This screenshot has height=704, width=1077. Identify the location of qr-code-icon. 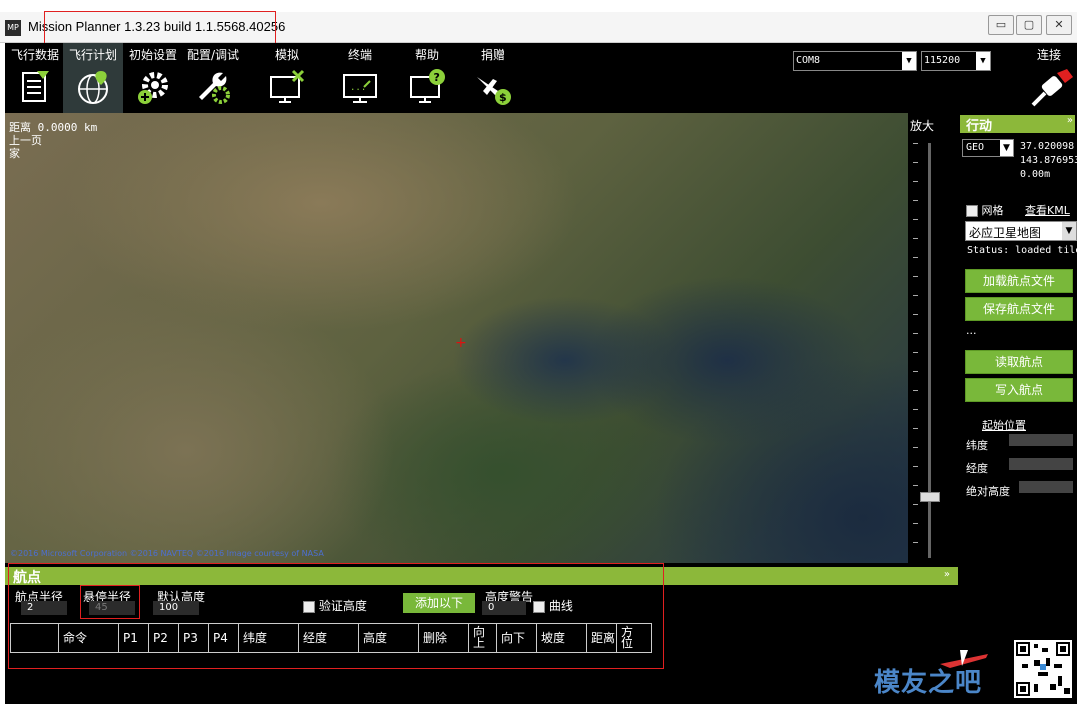
(1043, 669).